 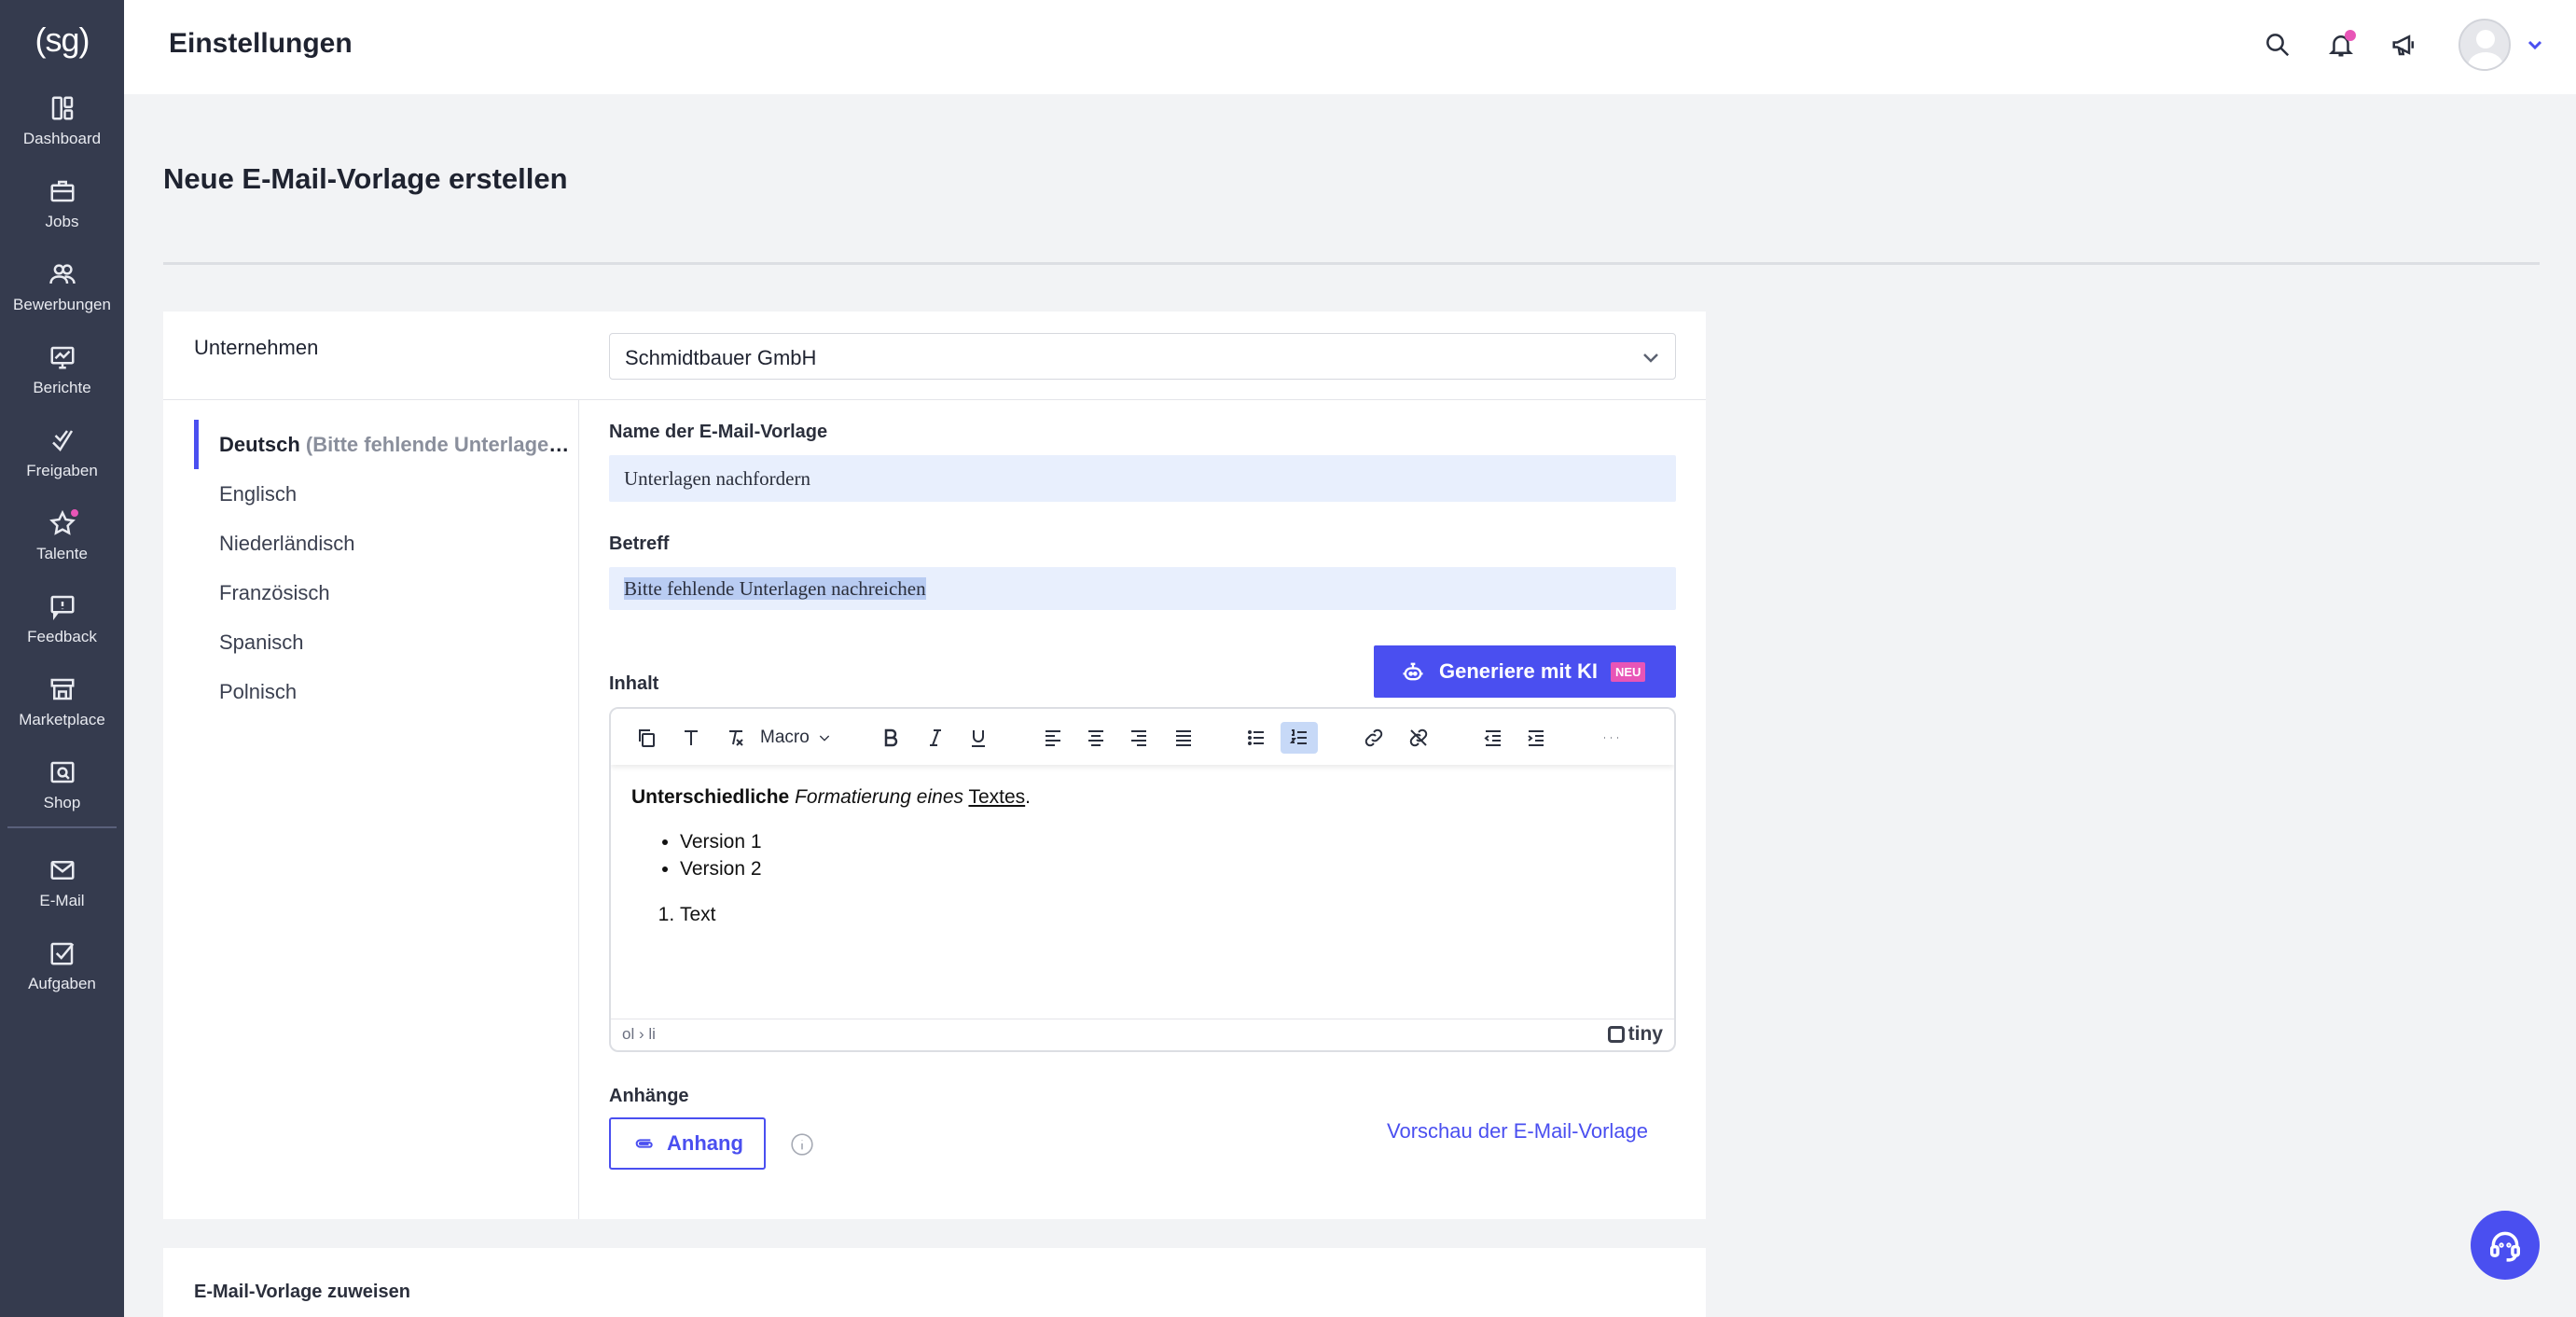 I want to click on list-item: Version 2, so click(x=855, y=868).